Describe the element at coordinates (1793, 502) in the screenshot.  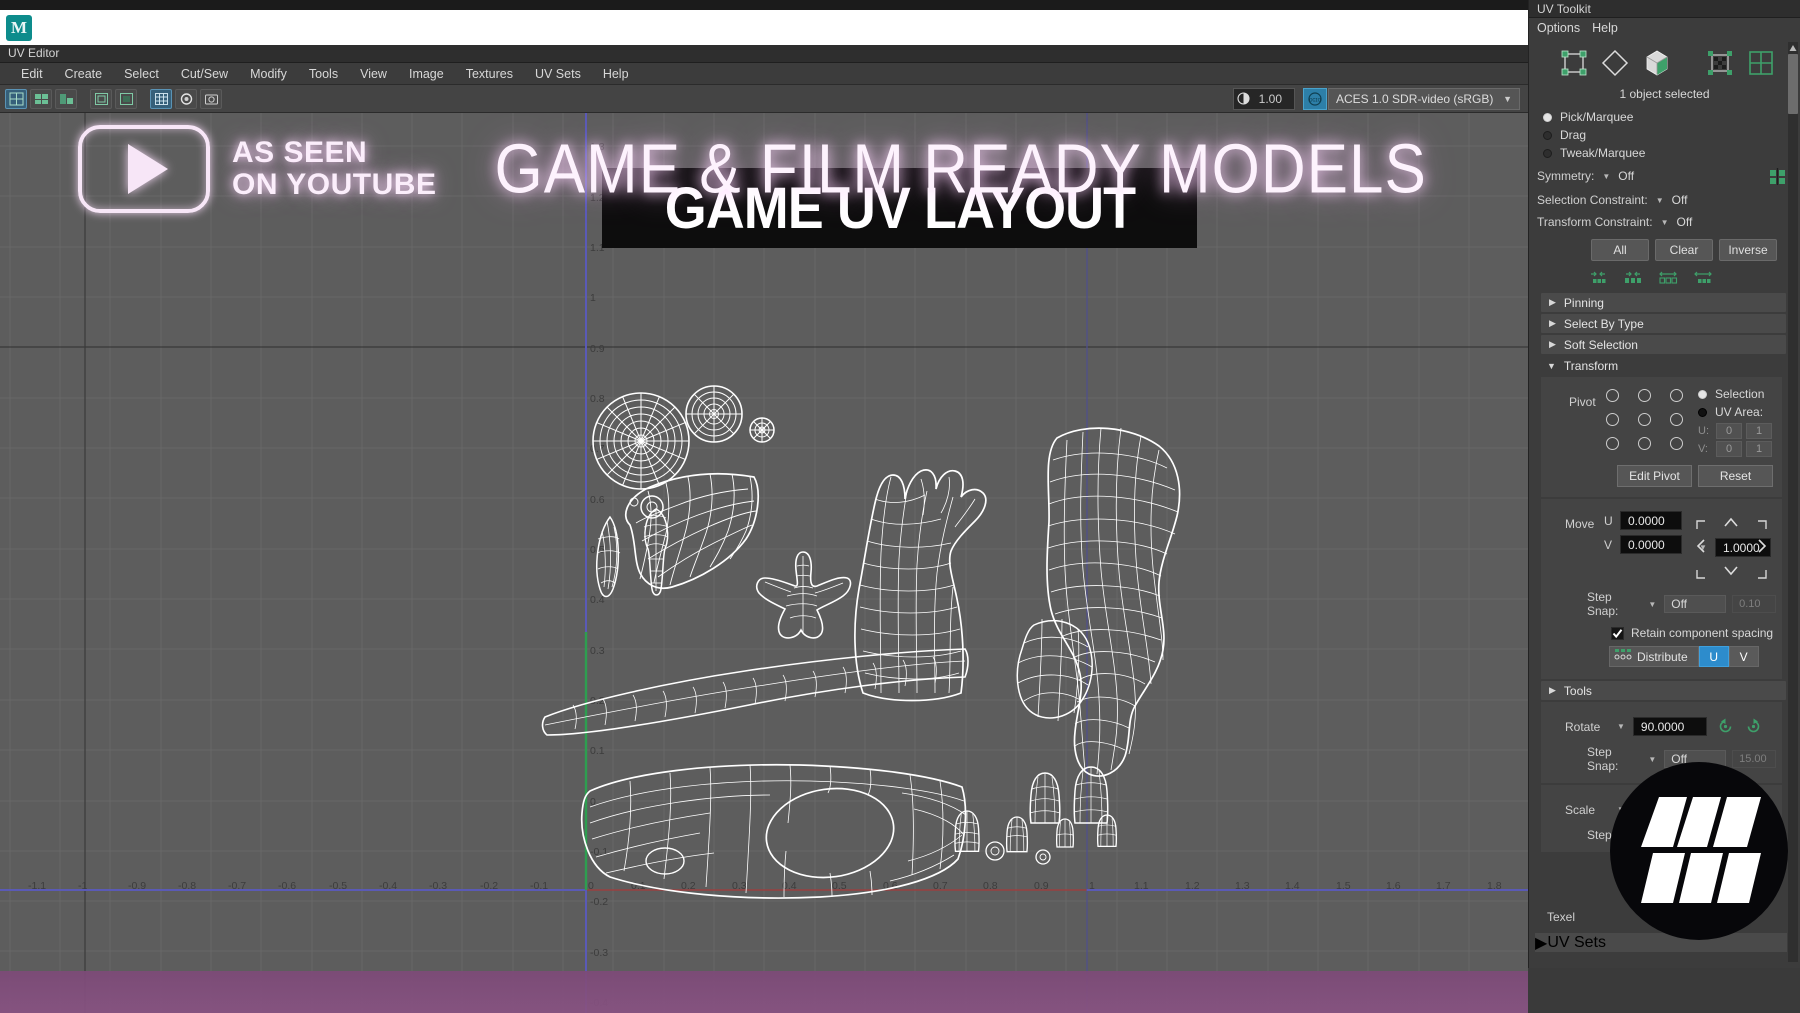
I see `toolkit-scrollbar` at that location.